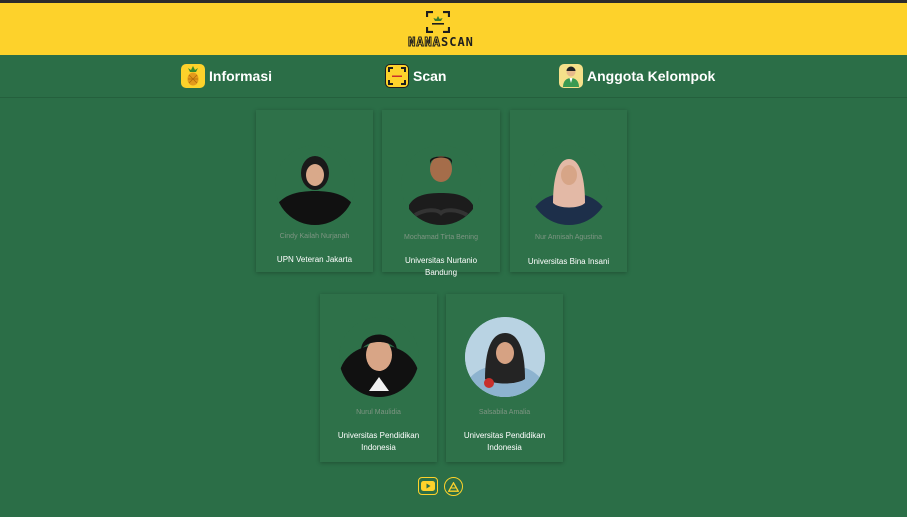 This screenshot has height=517, width=907. I want to click on nav-label-anggota-kelompok: Anggota Kelompok, so click(651, 76).